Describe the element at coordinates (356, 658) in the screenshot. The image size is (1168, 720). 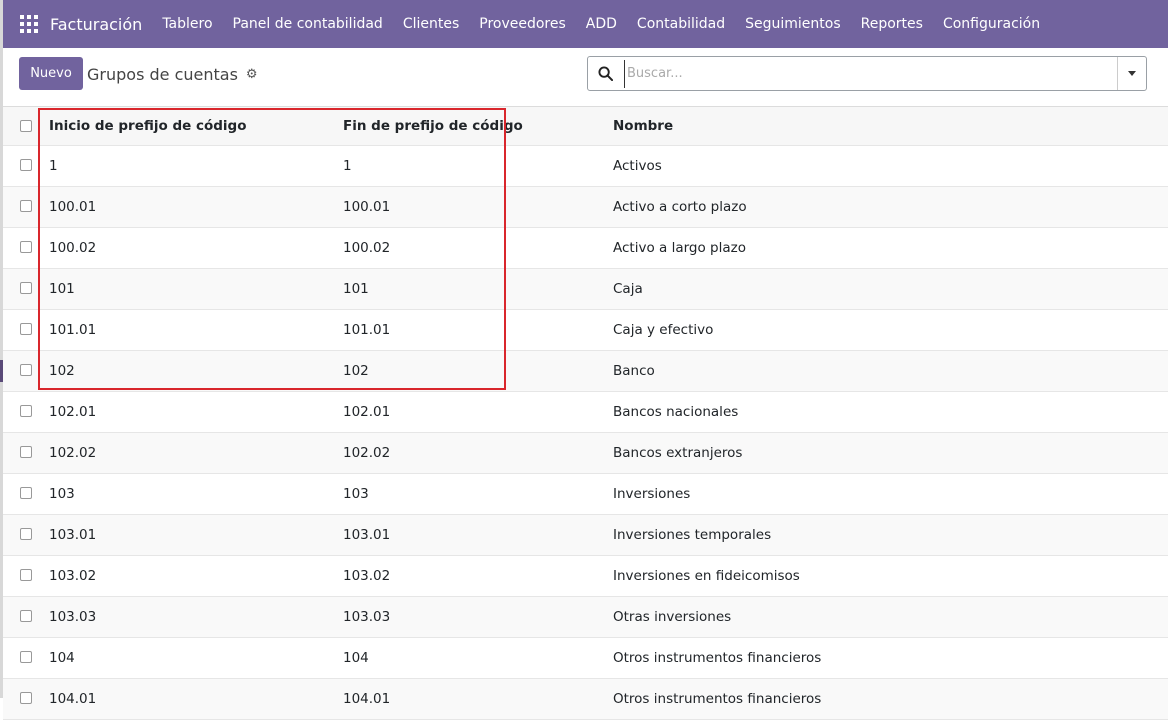
I see `cell-end-prefix: 104` at that location.